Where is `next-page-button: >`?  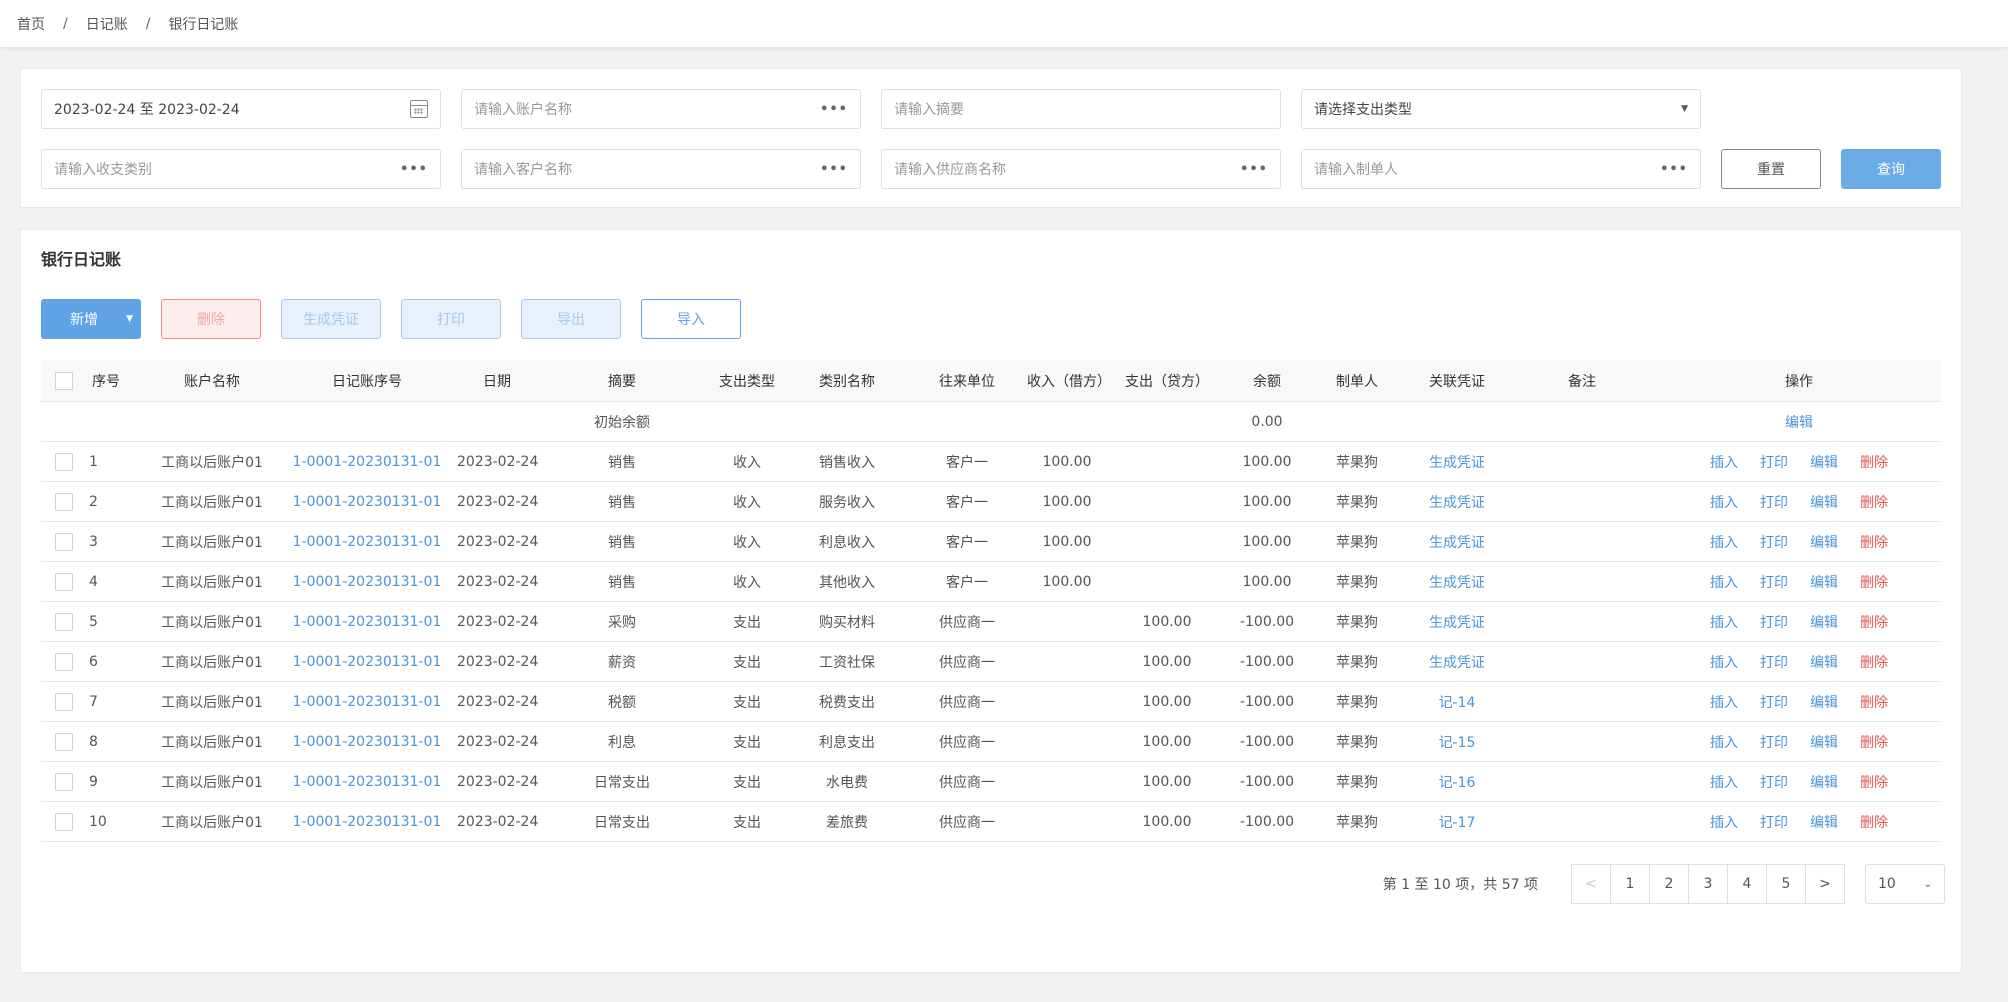 next-page-button: > is located at coordinates (1825, 884).